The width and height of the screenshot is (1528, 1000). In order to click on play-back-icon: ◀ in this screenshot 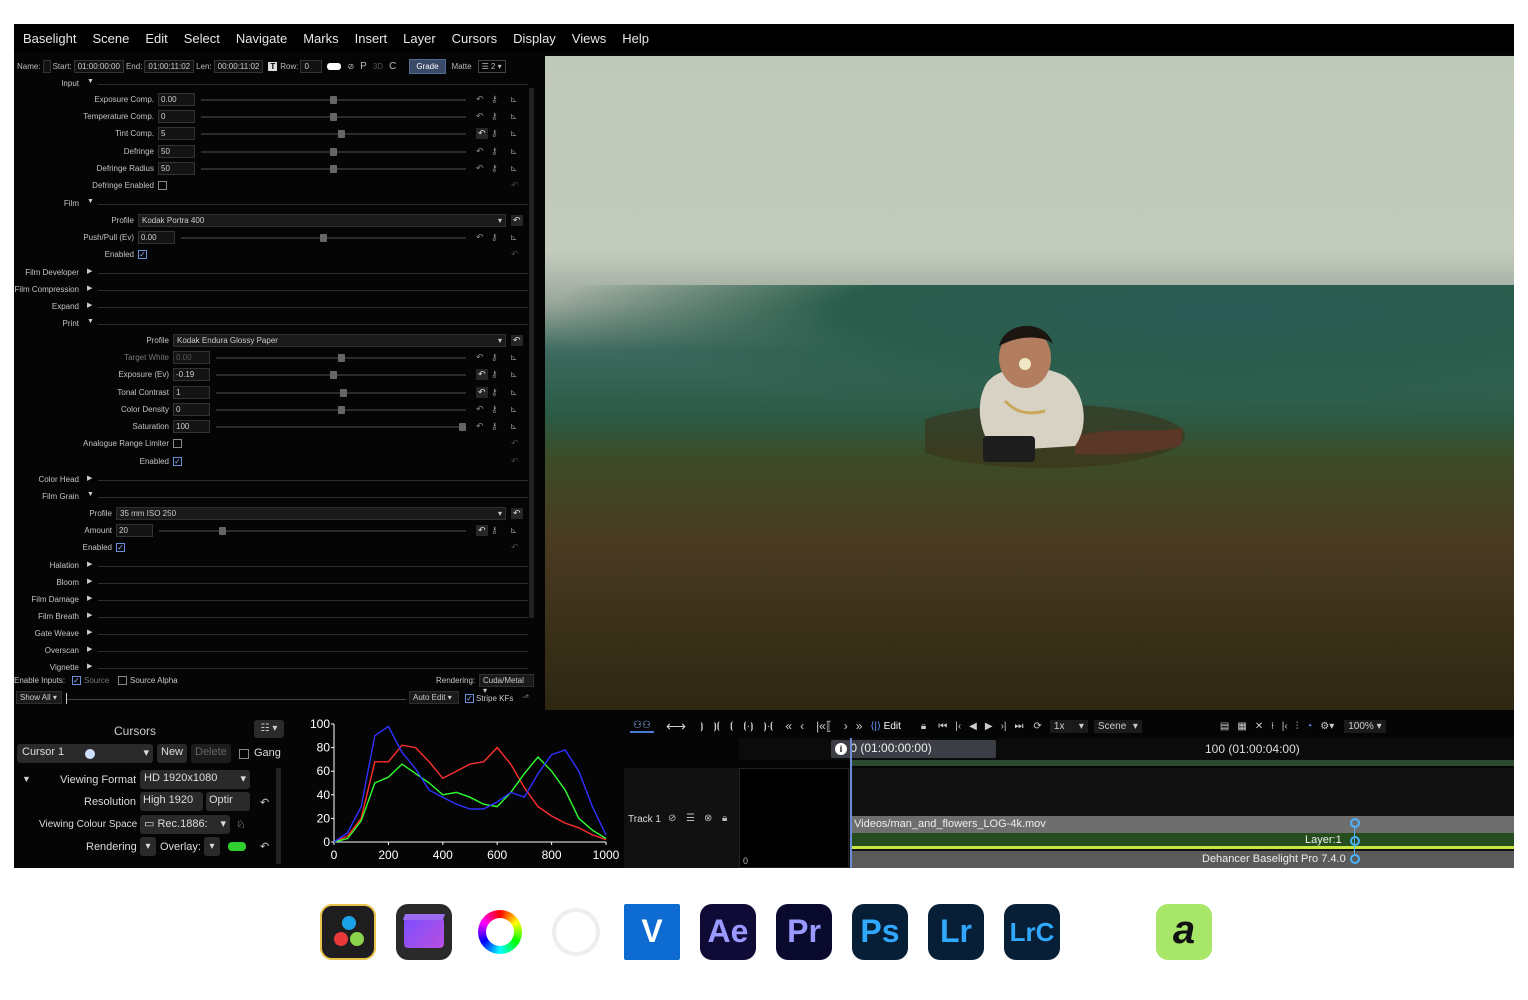, I will do `click(973, 726)`.